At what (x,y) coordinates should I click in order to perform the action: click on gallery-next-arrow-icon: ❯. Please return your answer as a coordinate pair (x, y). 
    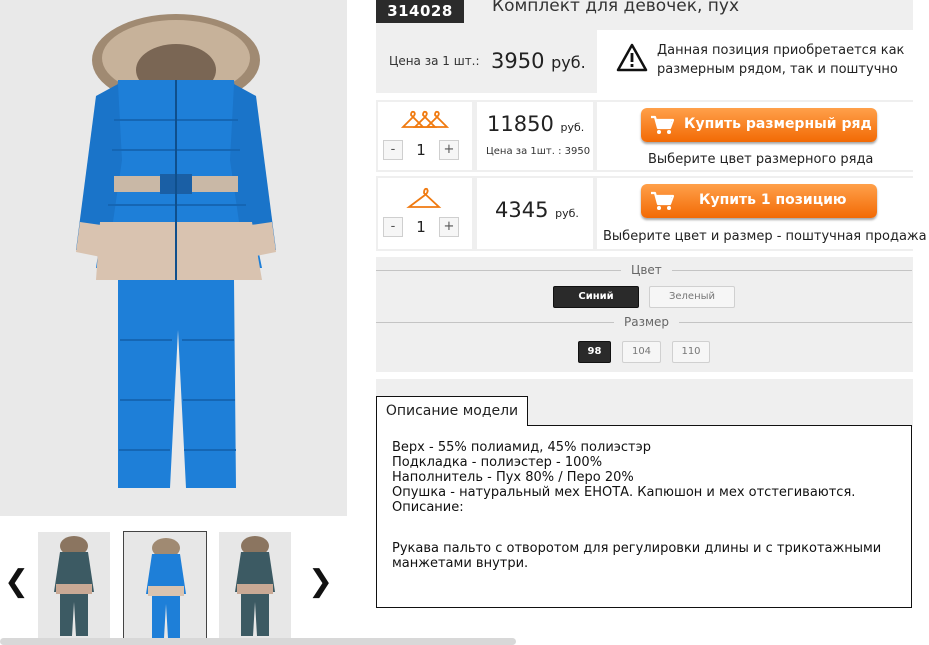
    Looking at the image, I should click on (320, 582).